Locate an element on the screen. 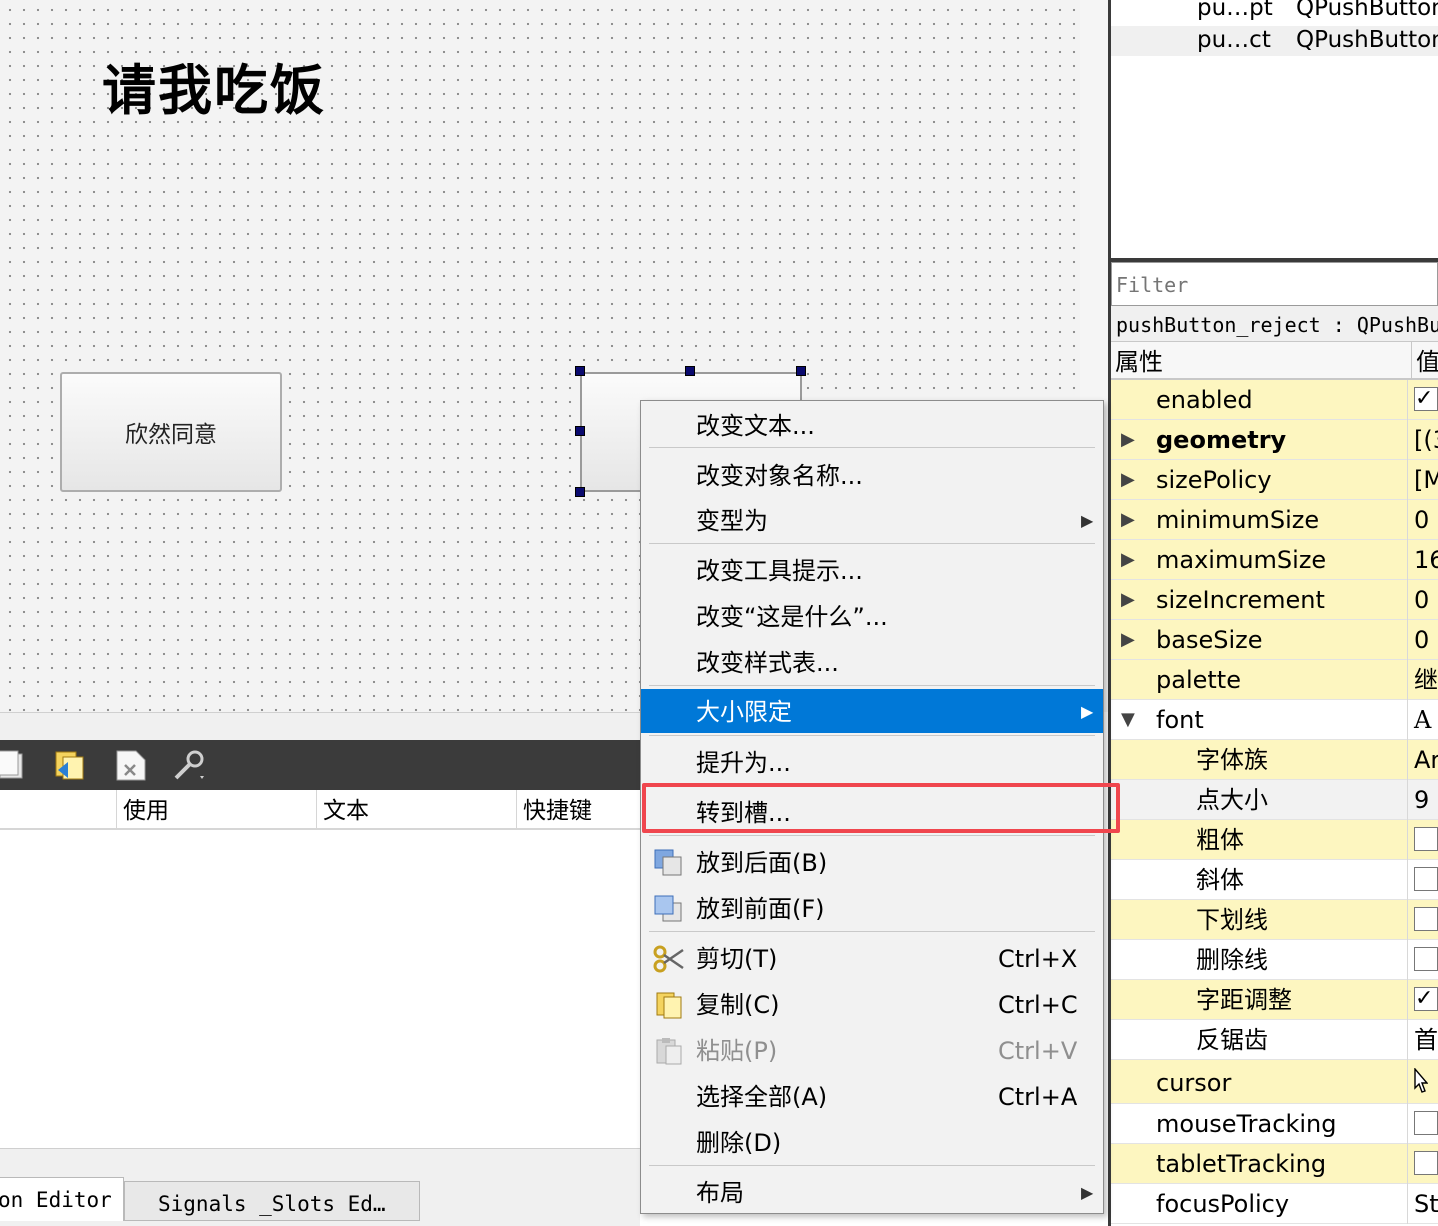  menu-item-send-to-back: 放到后面(B) is located at coordinates (872, 862).